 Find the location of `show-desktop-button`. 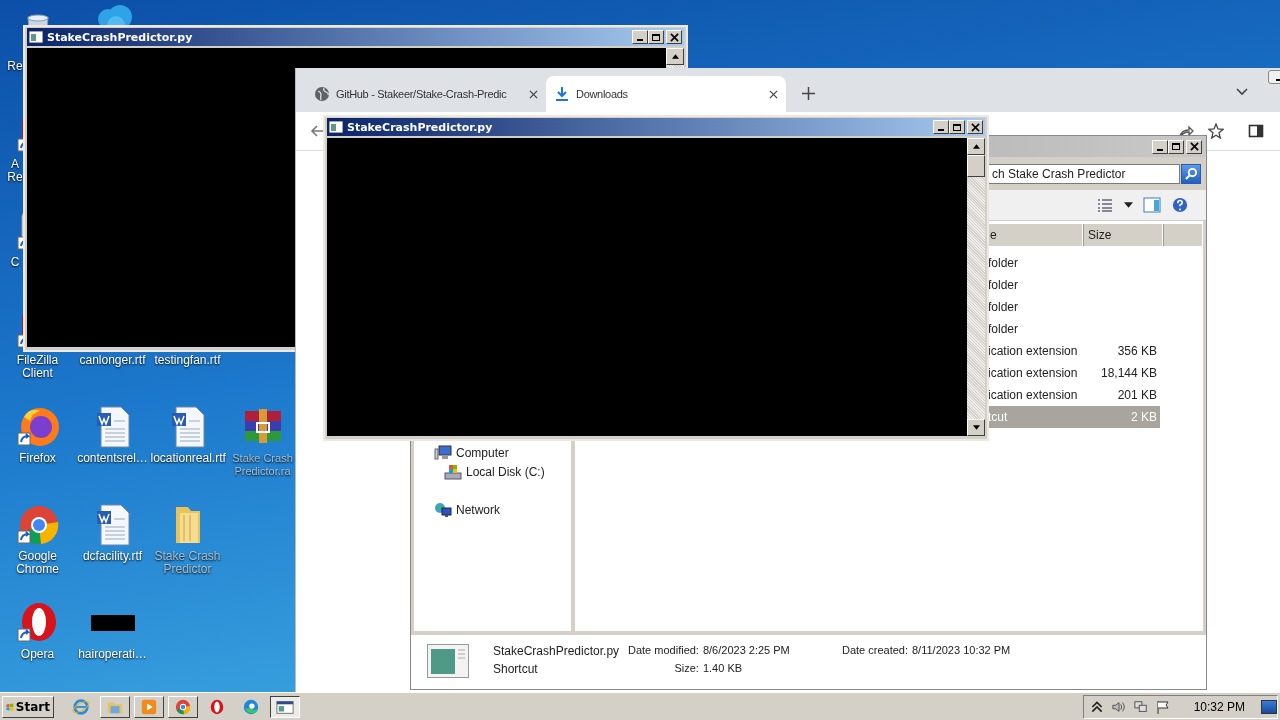

show-desktop-button is located at coordinates (1269, 706).